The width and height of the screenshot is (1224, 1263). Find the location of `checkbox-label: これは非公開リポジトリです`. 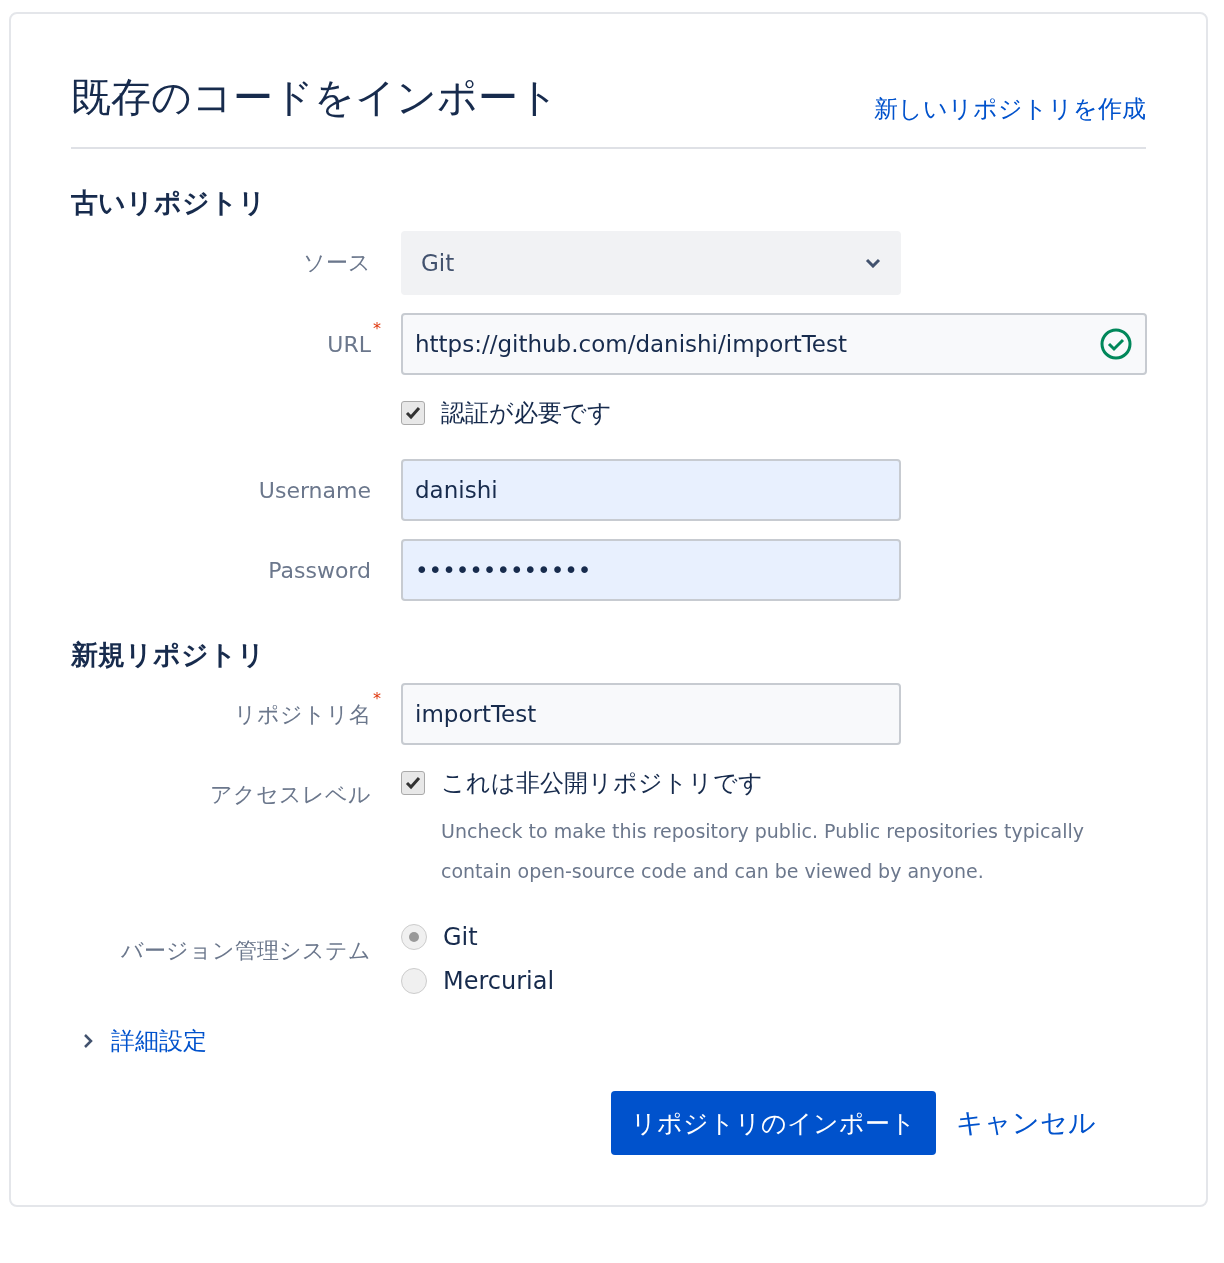

checkbox-label: これは非公開リポジトリです is located at coordinates (602, 783).